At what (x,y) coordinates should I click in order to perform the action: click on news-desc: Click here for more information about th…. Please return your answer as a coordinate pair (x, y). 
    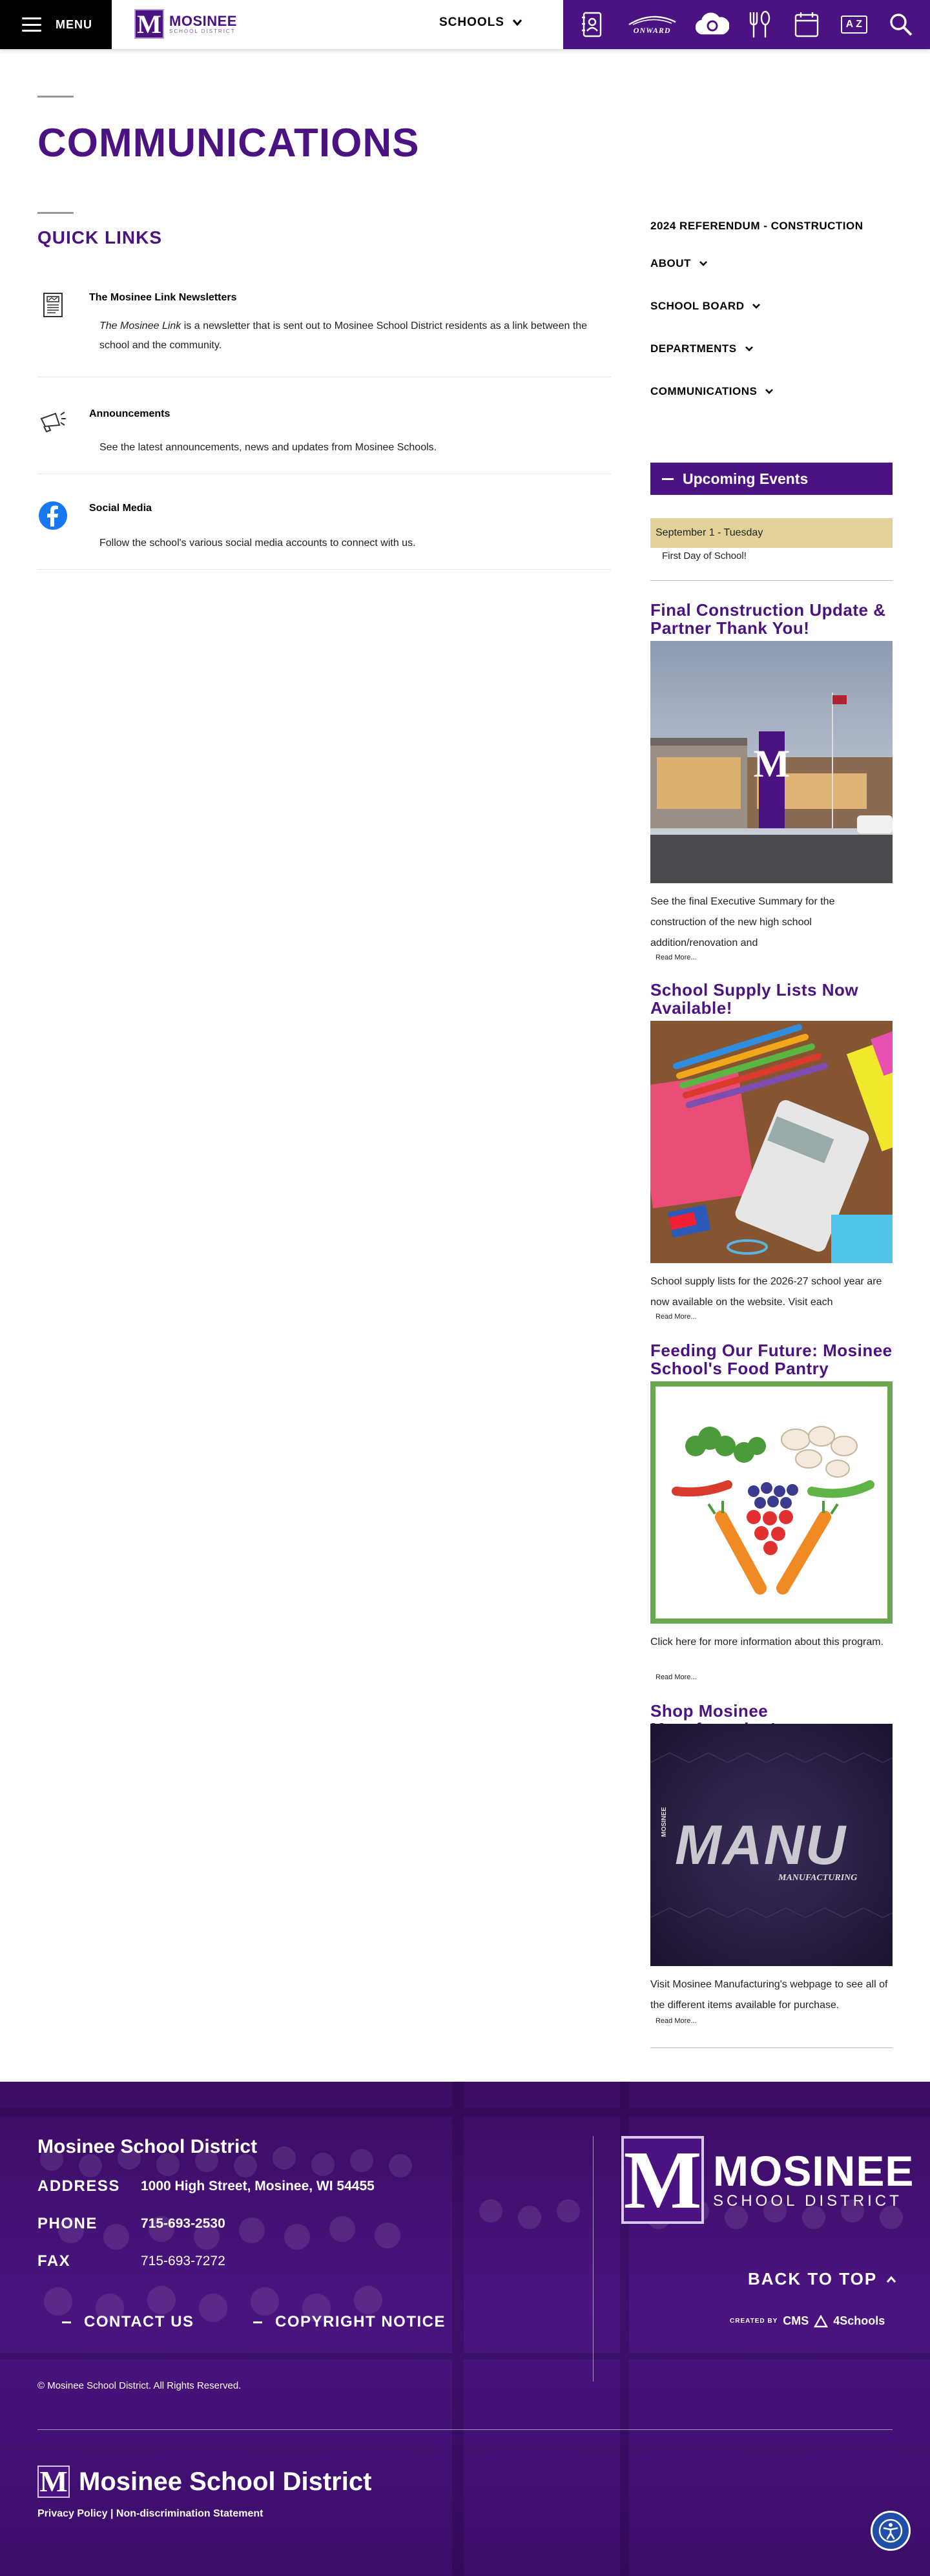
    Looking at the image, I should click on (767, 1642).